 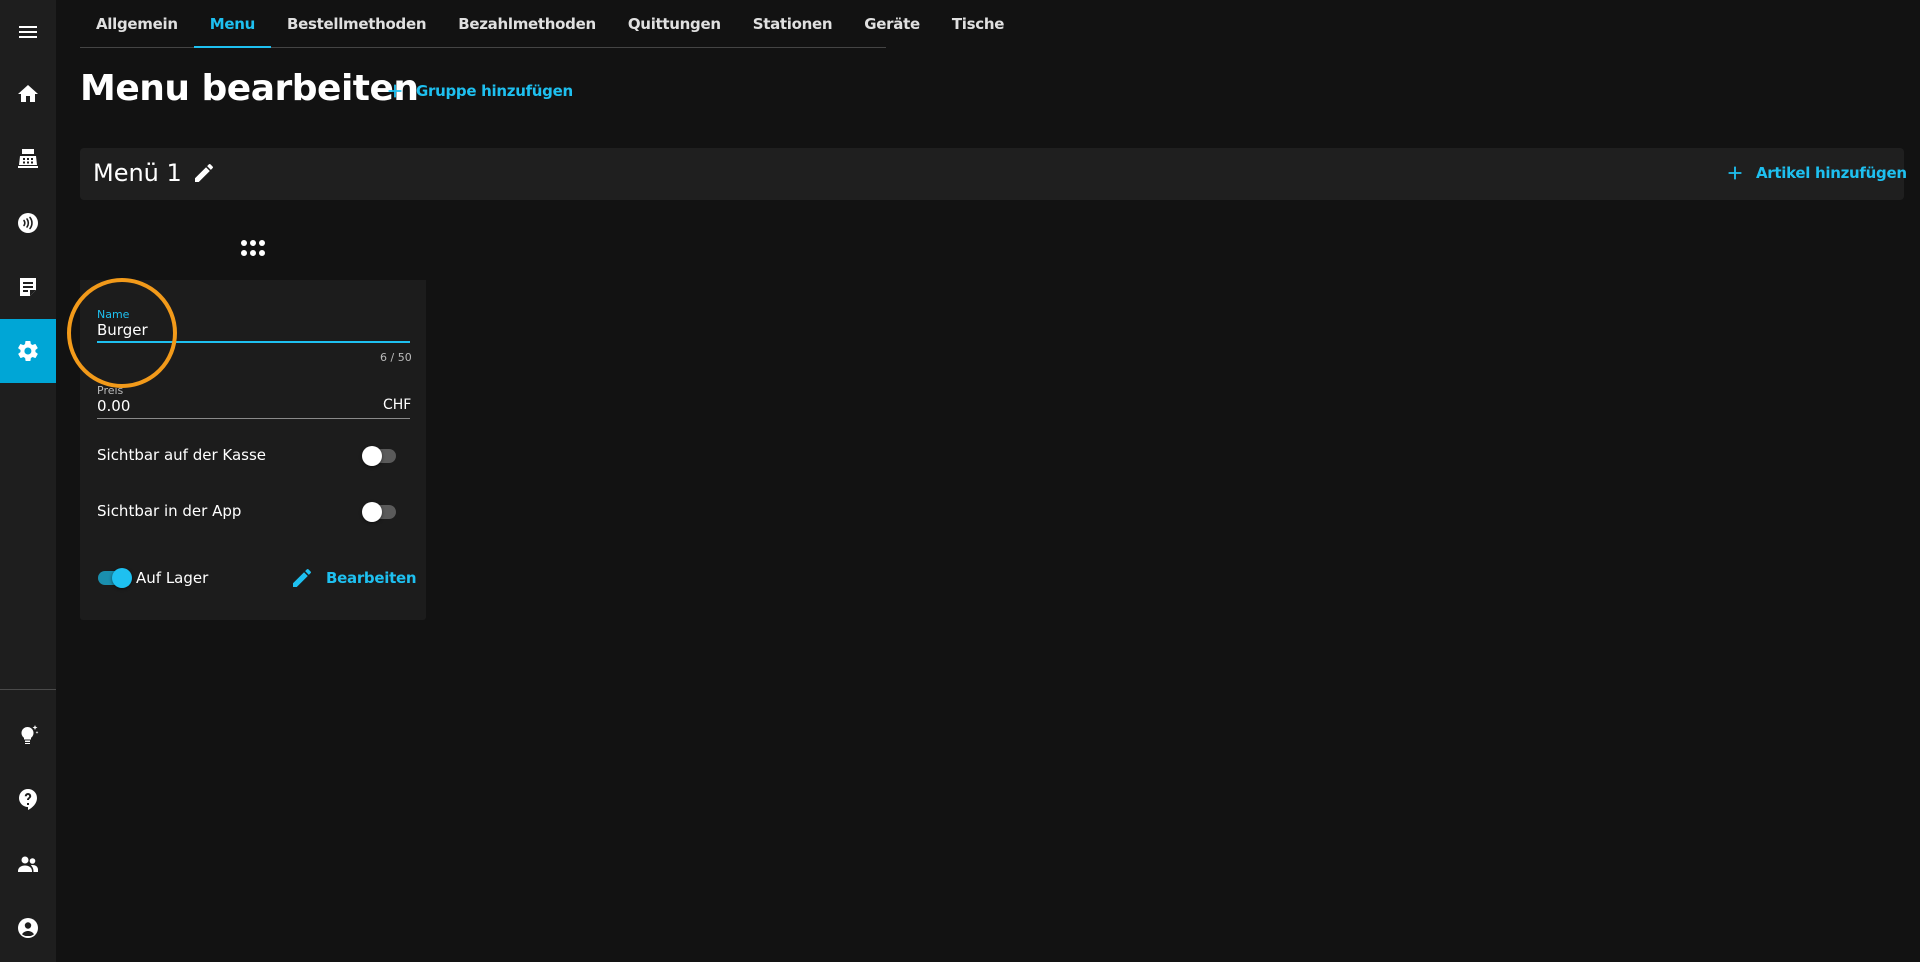 I want to click on team-icon, so click(x=28, y=864).